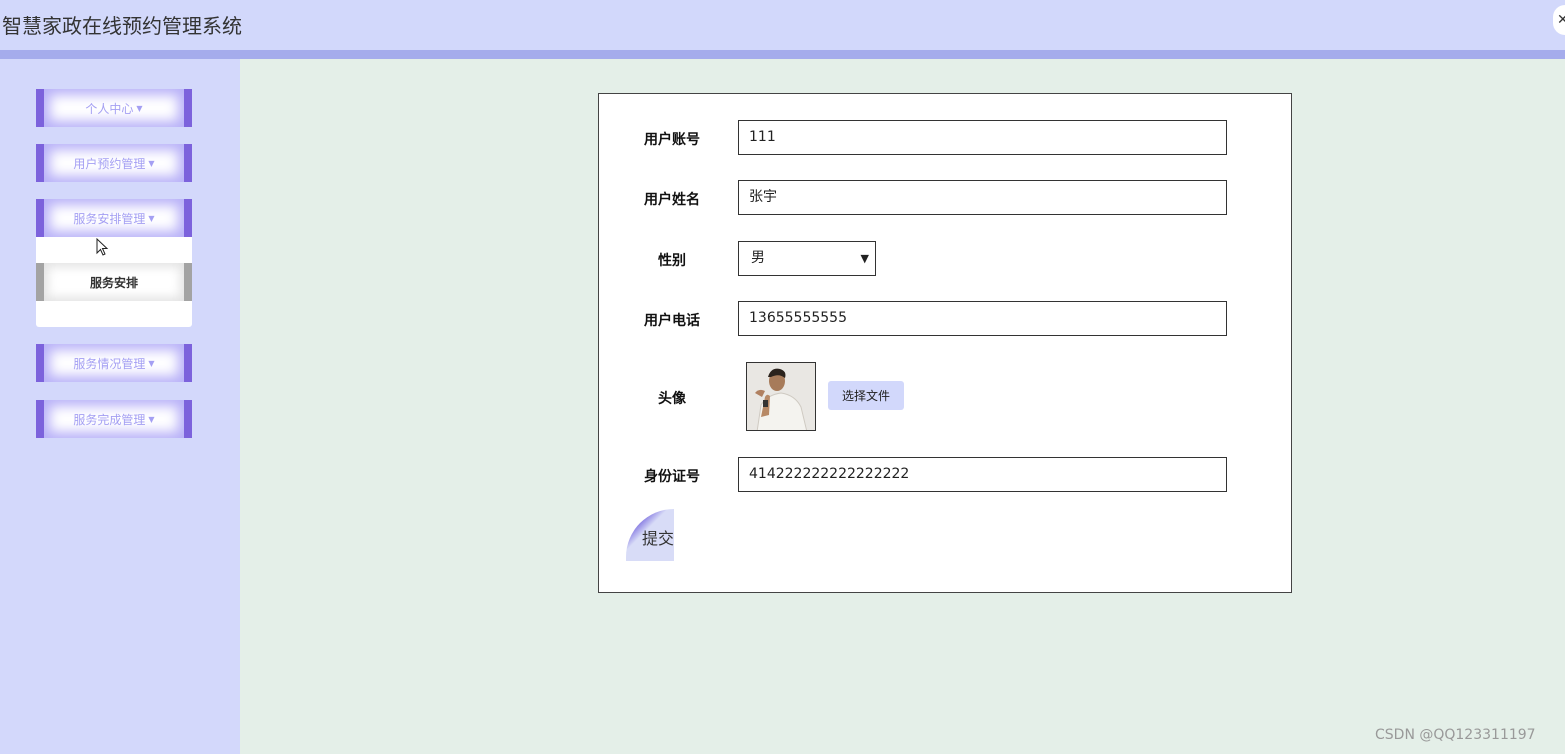 The width and height of the screenshot is (1565, 754). Describe the element at coordinates (1455, 735) in the screenshot. I see `watermark: CSDN @QQ123311197` at that location.